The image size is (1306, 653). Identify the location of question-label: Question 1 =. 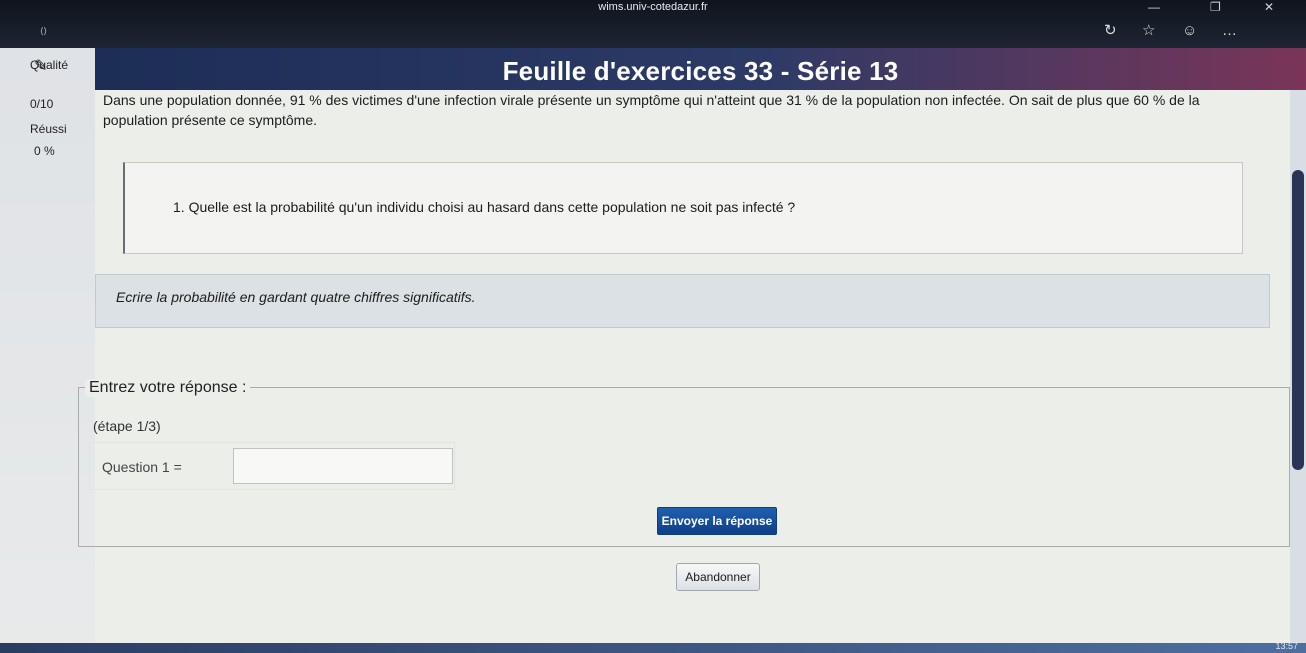
(142, 467).